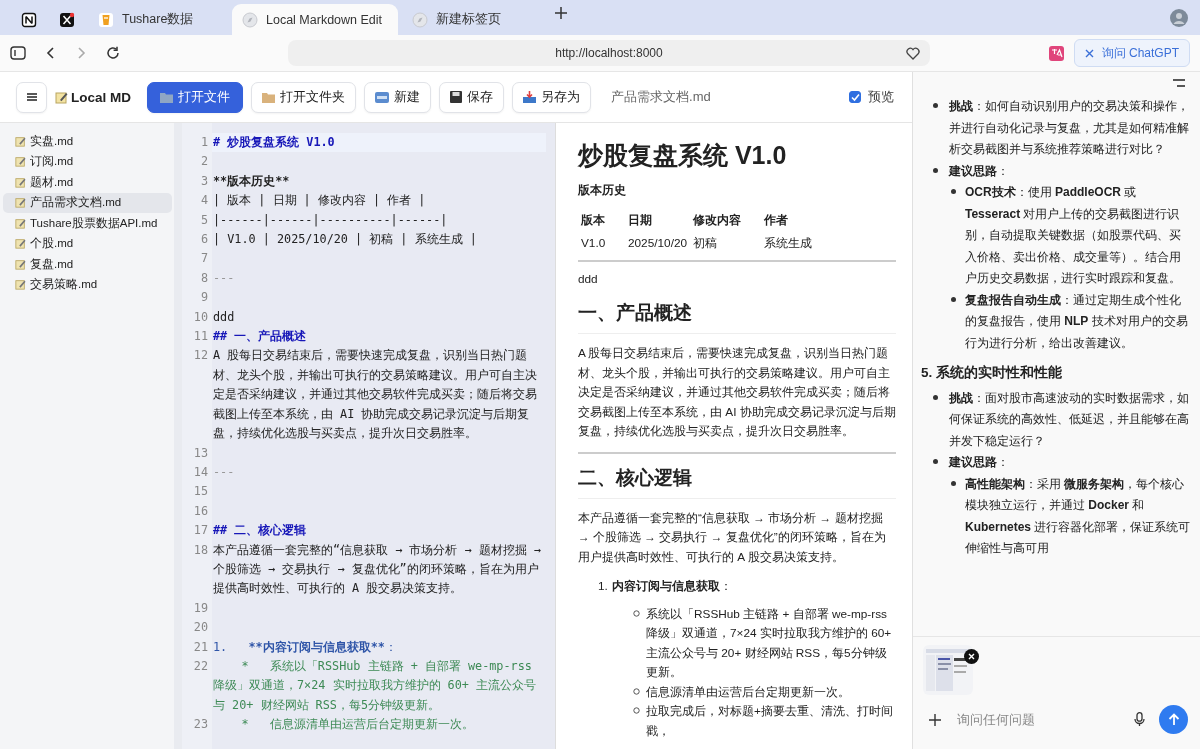 This screenshot has width=1200, height=749. I want to click on sidebar-toggle-icon, so click(18, 53).